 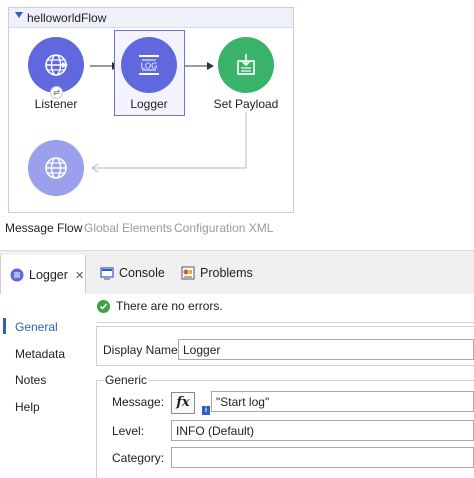 I want to click on properties-tab-bar: Logger ✕ Console Problems, so click(x=237, y=272).